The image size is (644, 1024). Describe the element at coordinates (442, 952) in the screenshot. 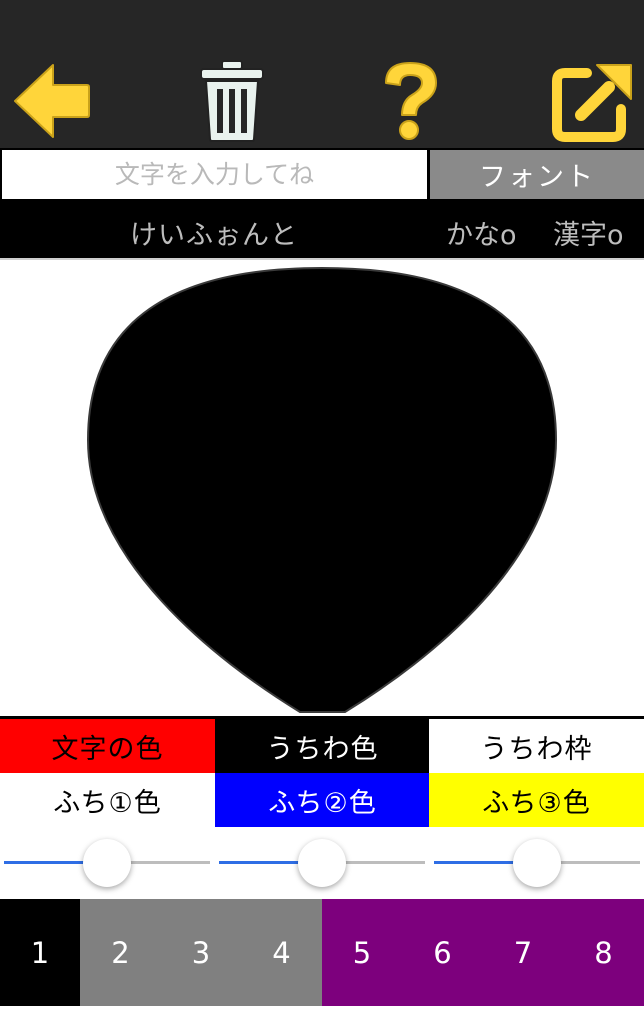

I see `tab-6: 6` at that location.